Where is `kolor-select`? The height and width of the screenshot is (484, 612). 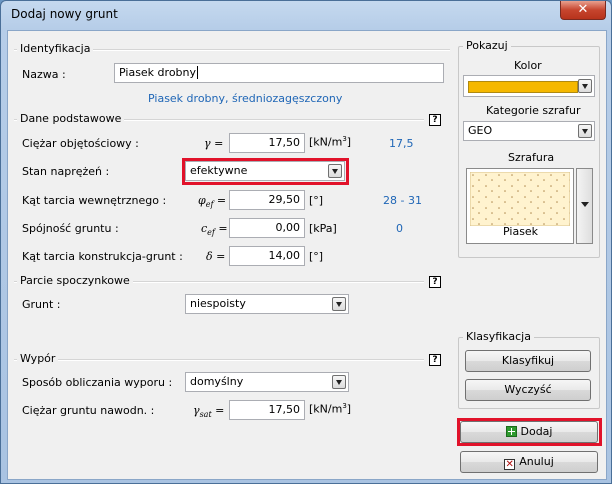
kolor-select is located at coordinates (529, 86).